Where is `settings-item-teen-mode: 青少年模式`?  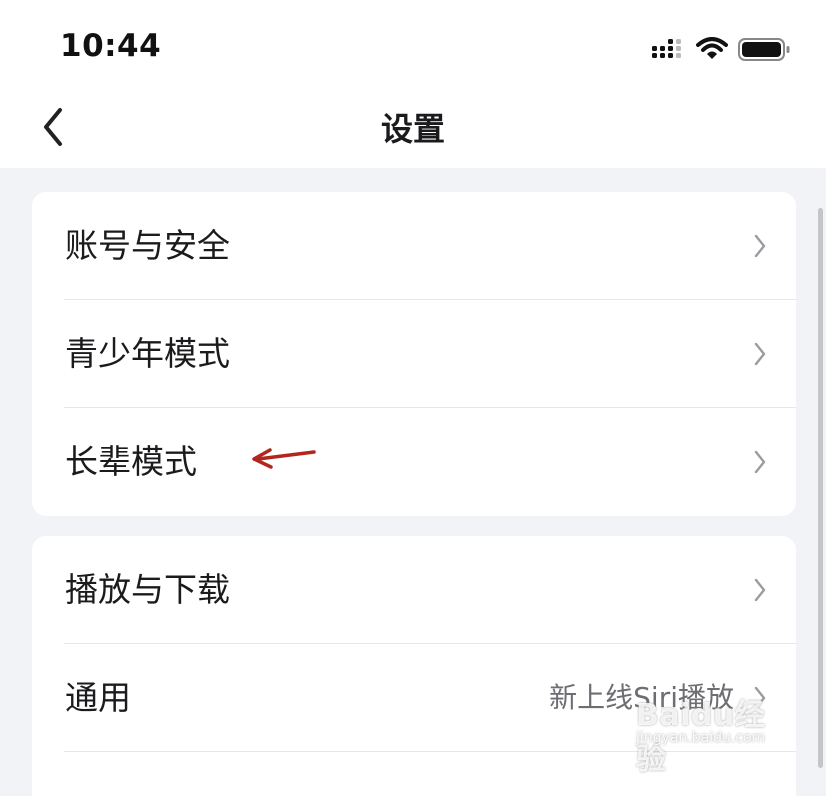 settings-item-teen-mode: 青少年模式 is located at coordinates (414, 354).